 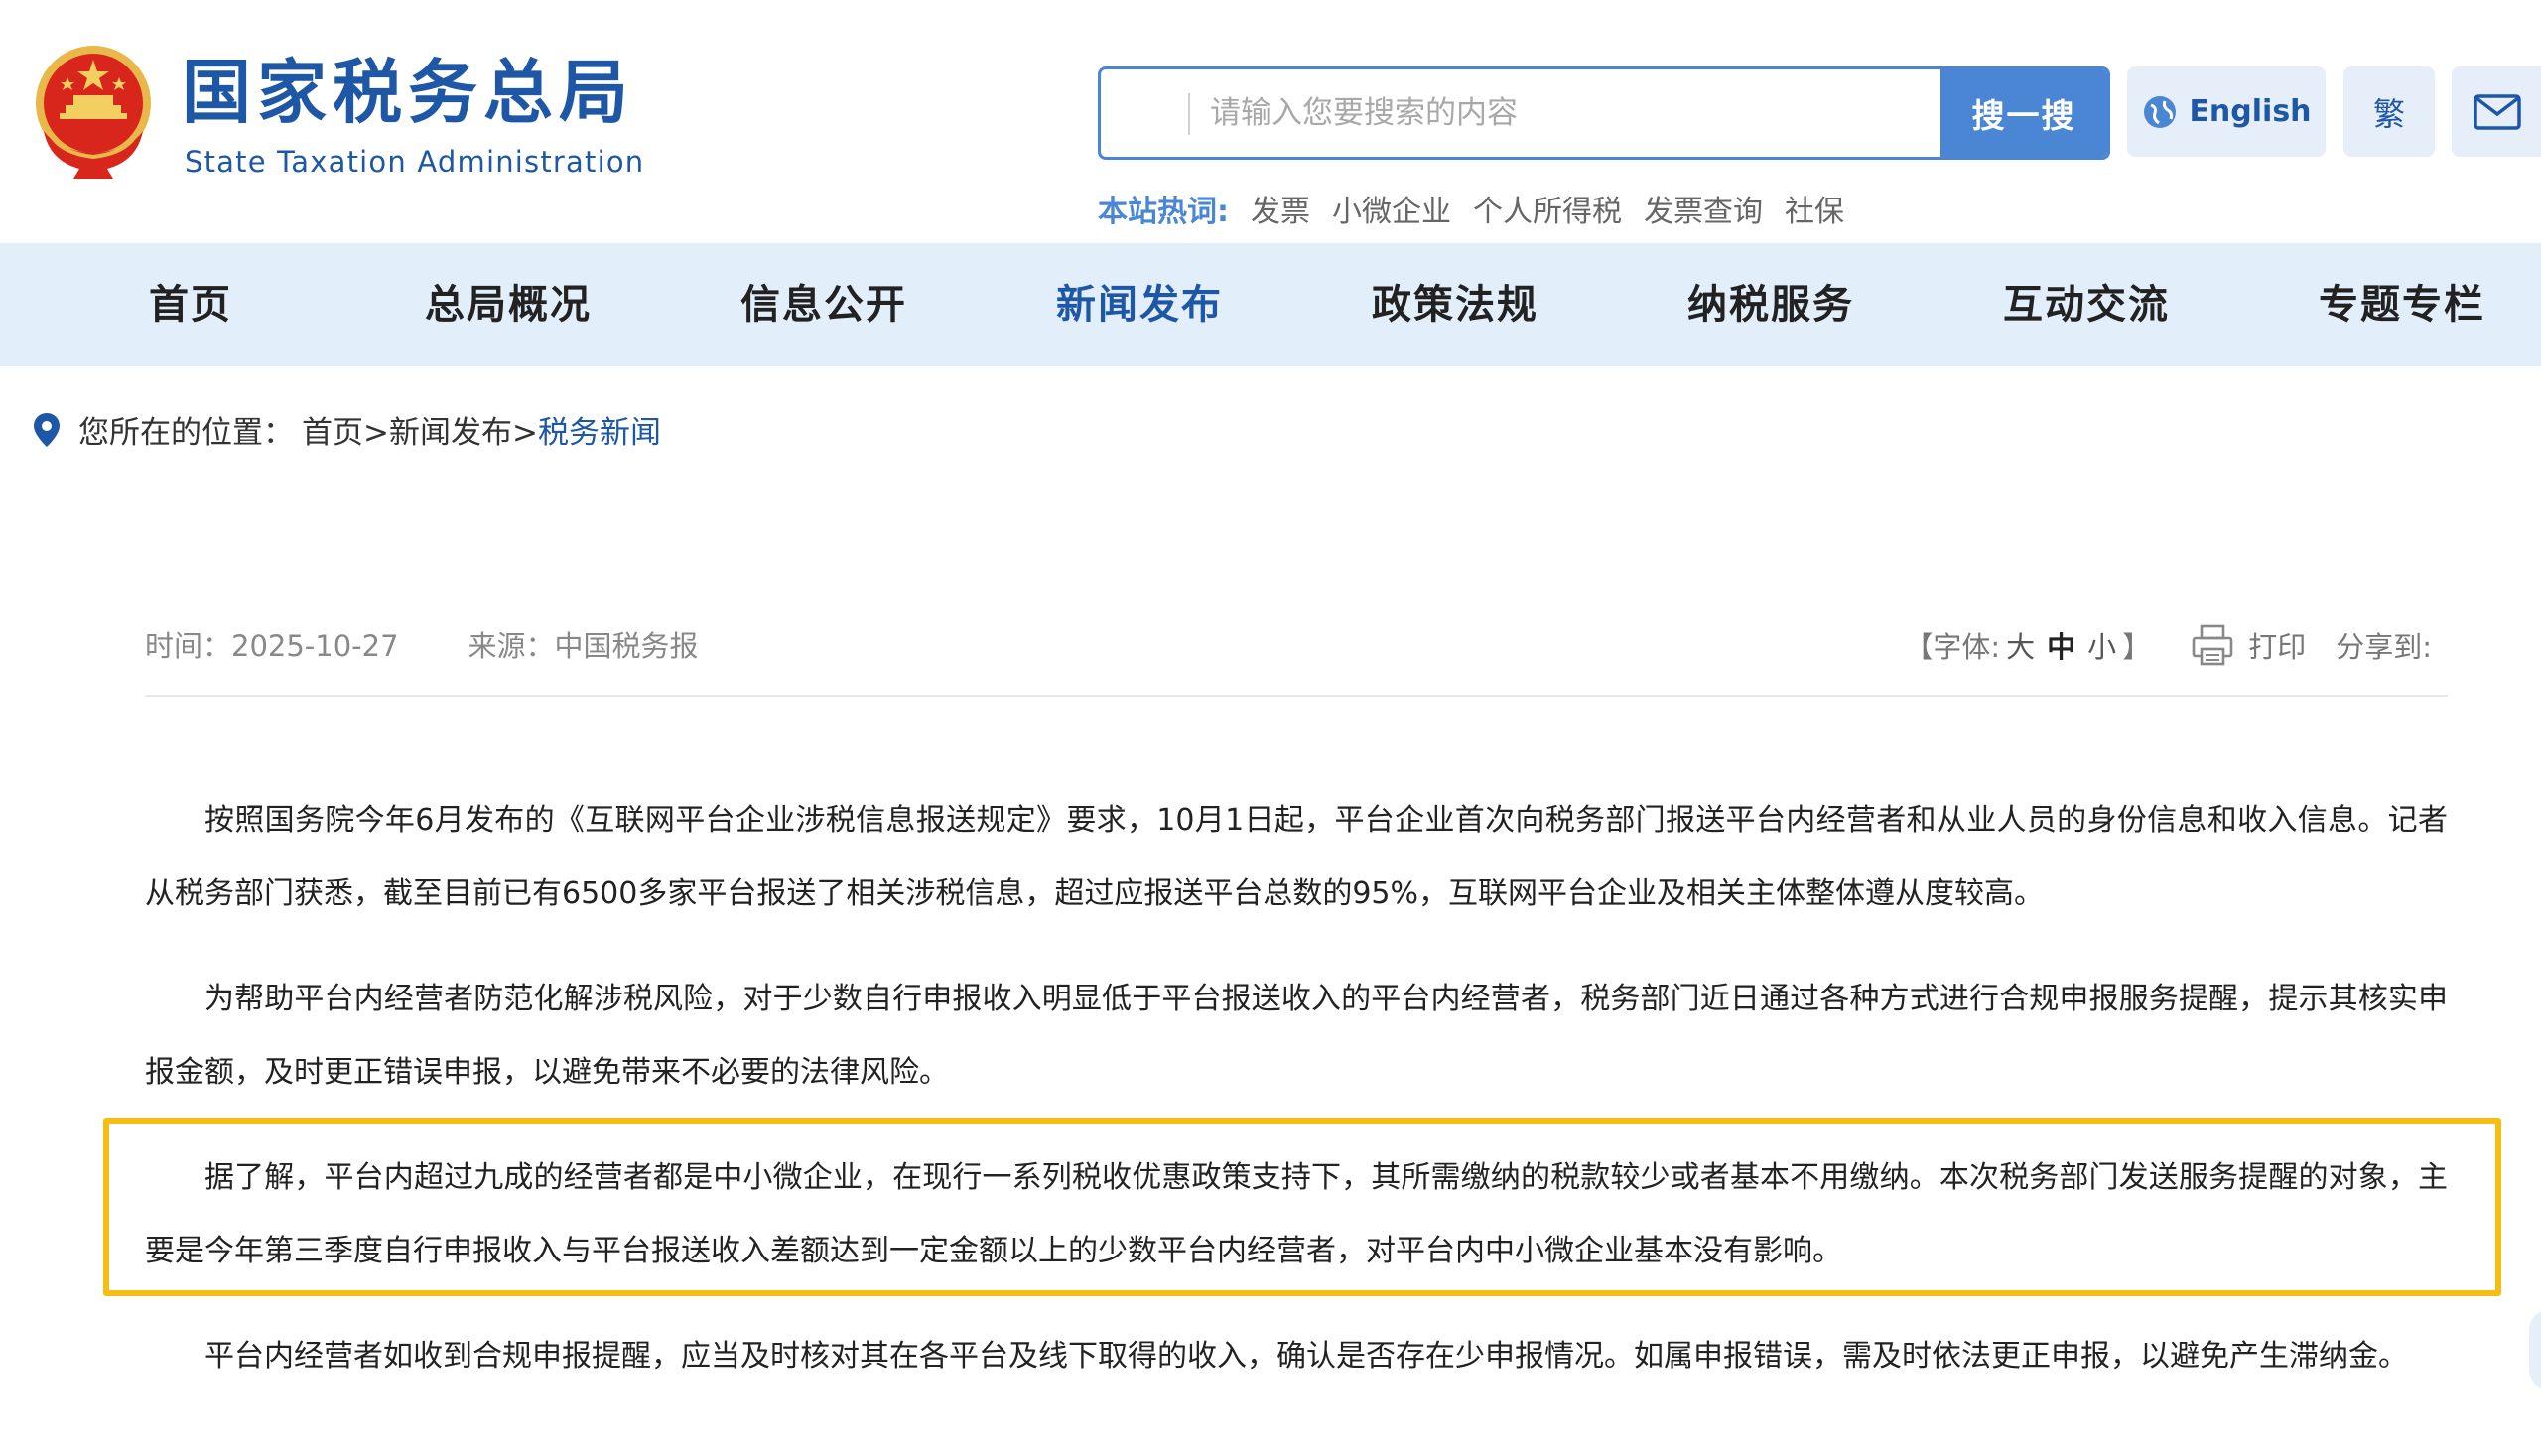 I want to click on font-size-large: 大, so click(x=2021, y=645).